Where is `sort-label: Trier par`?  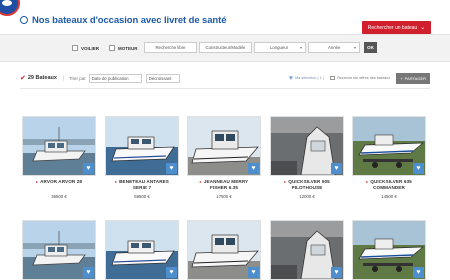 sort-label: Trier par is located at coordinates (74, 78).